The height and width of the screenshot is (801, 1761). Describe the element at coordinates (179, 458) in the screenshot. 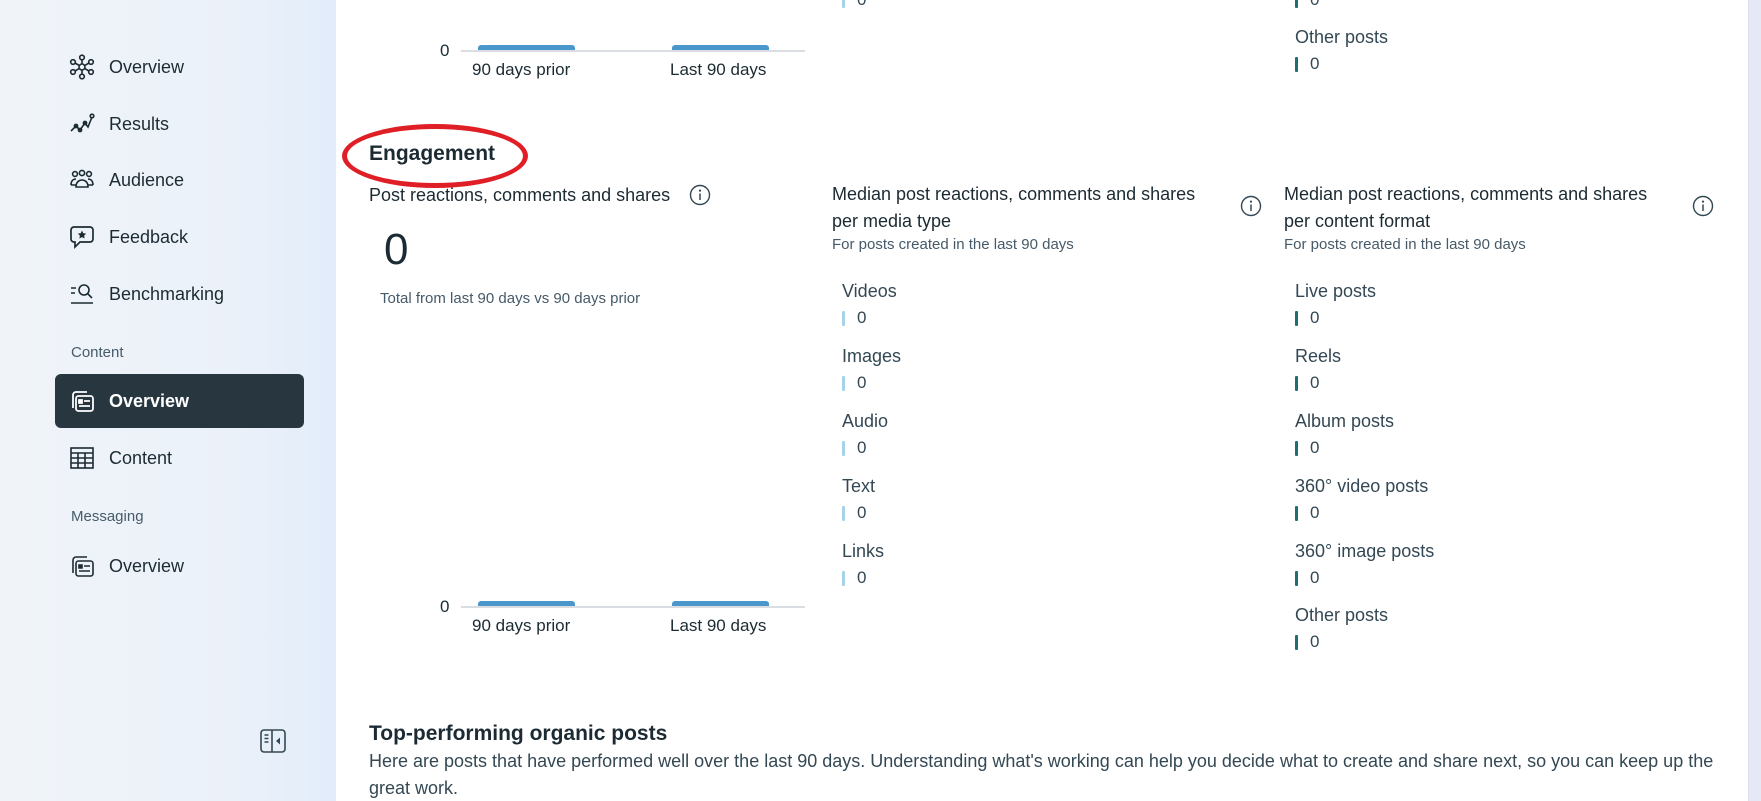

I see `sidebar-item-content: Content` at that location.